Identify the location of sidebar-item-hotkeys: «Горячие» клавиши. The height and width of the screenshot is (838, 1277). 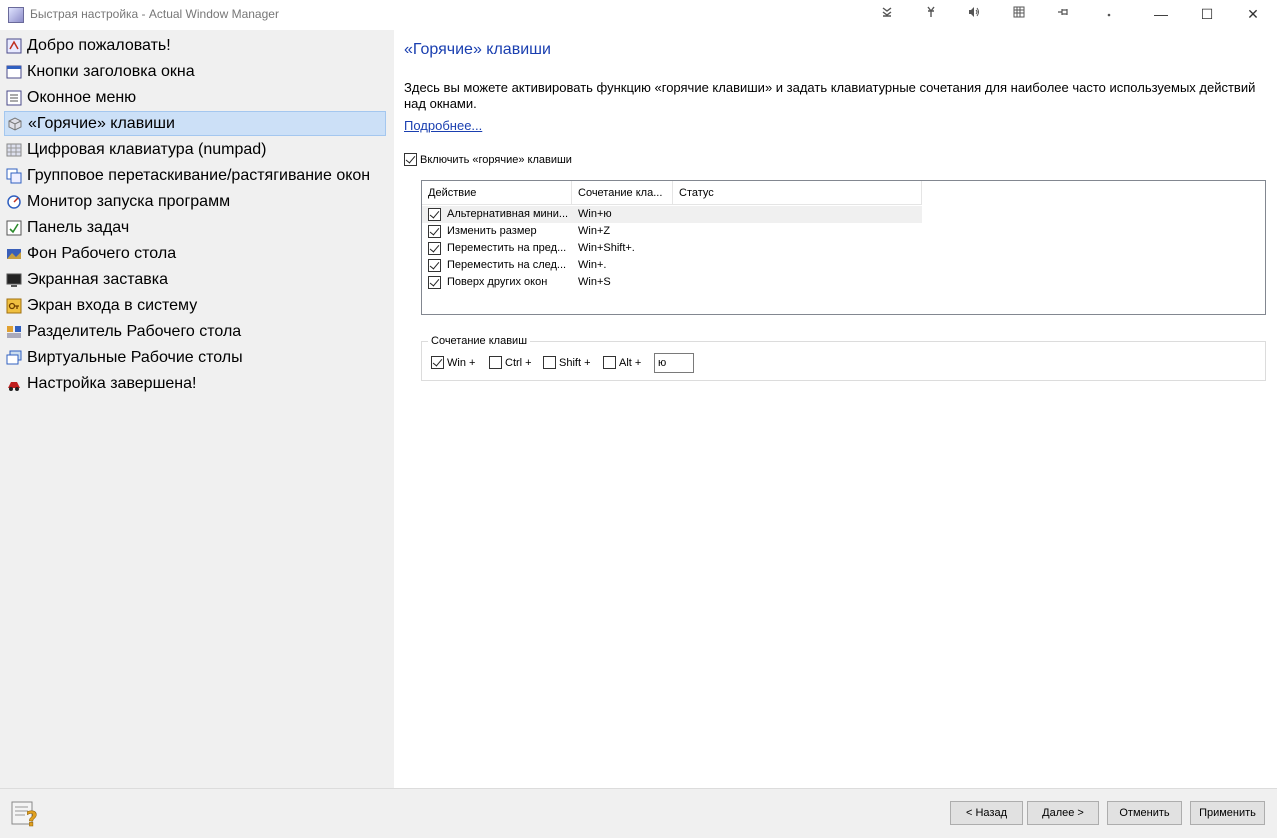
(195, 123).